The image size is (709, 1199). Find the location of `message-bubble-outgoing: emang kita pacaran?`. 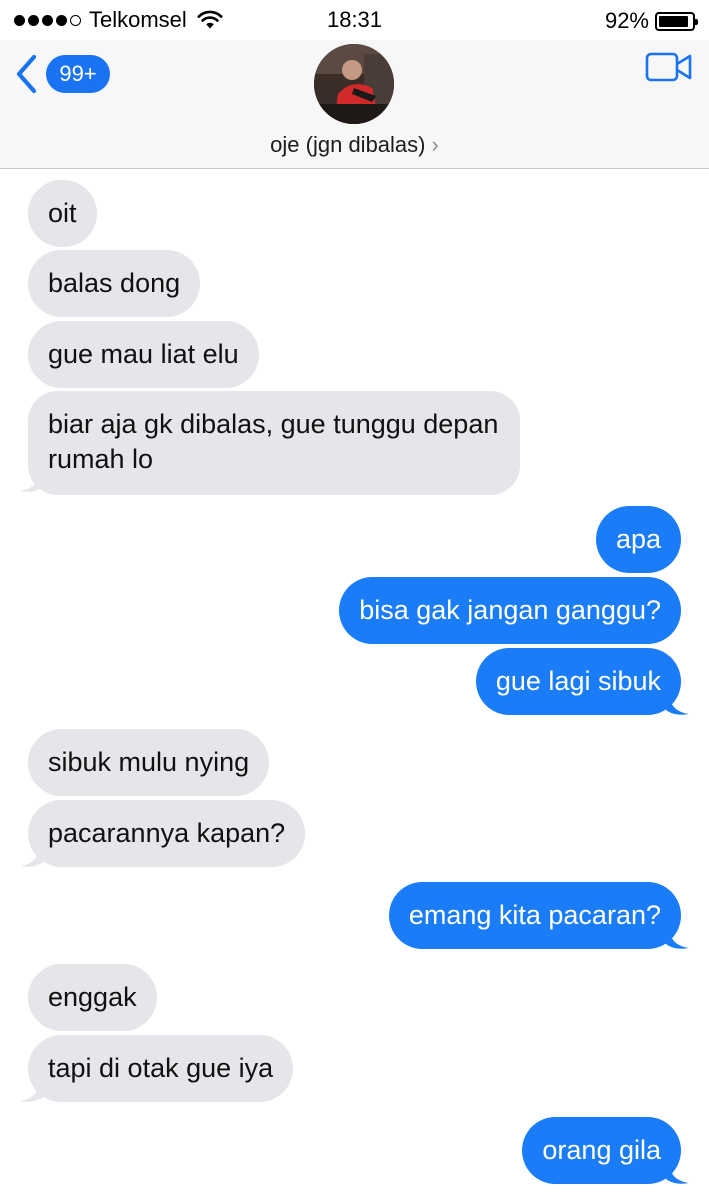

message-bubble-outgoing: emang kita pacaran? is located at coordinates (534, 915).